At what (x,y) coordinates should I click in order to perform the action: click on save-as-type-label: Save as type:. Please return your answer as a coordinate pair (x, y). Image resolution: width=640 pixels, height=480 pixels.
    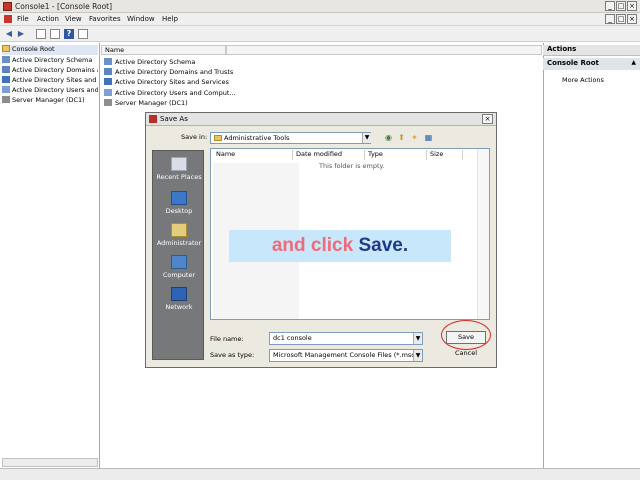
    Looking at the image, I should click on (232, 355).